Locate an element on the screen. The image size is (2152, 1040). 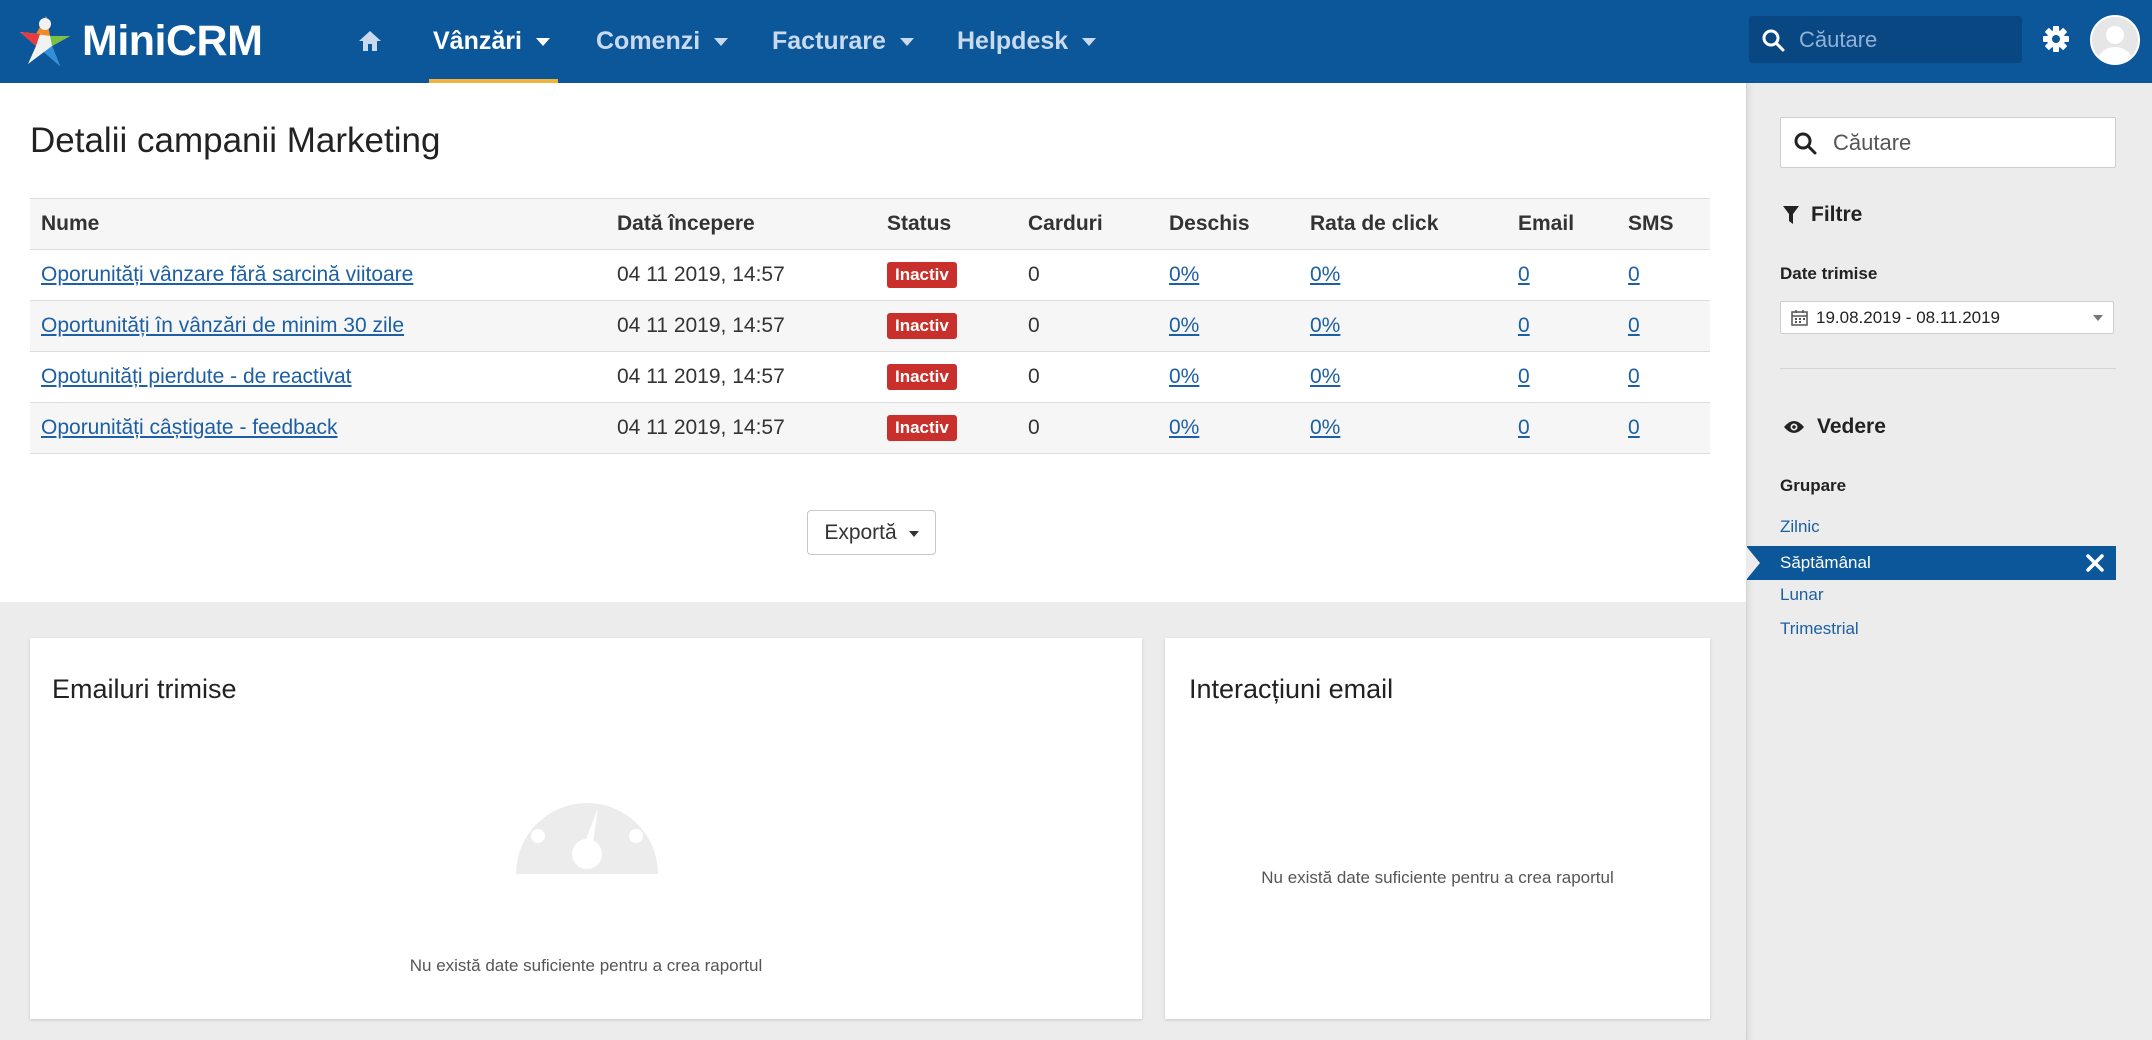
col-header-carduri: Carduri is located at coordinates (1087, 224).